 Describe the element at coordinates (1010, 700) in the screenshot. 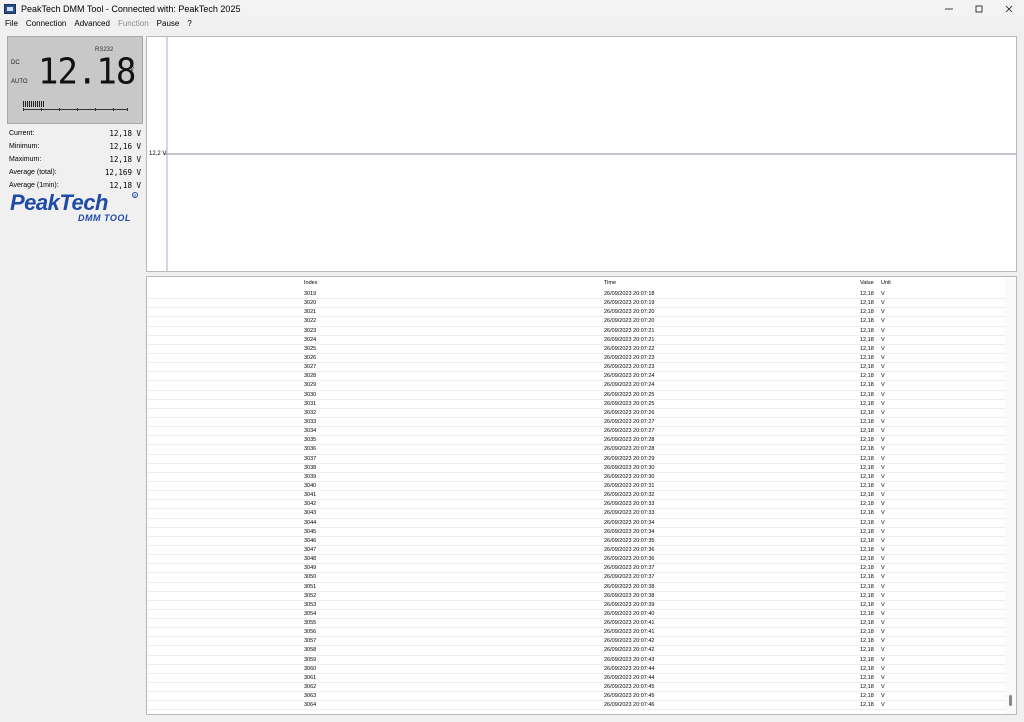

I see `scrollbar-thumb` at that location.